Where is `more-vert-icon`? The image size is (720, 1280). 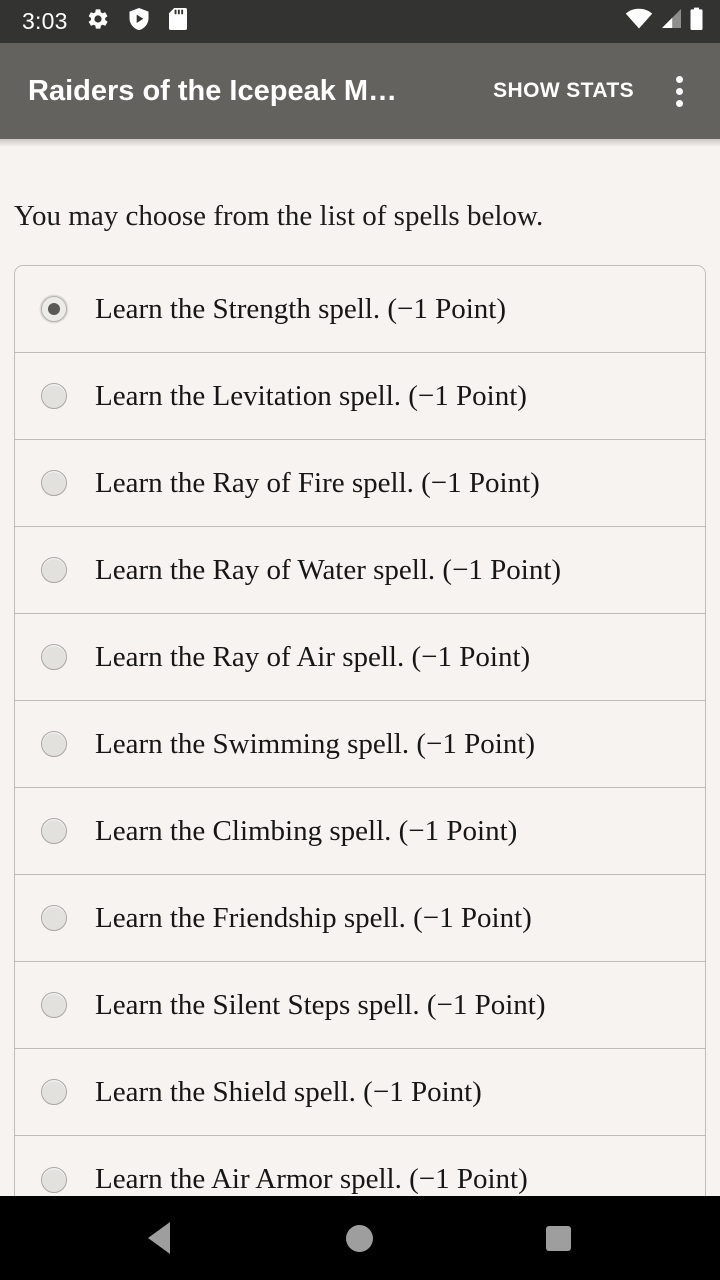
more-vert-icon is located at coordinates (679, 91).